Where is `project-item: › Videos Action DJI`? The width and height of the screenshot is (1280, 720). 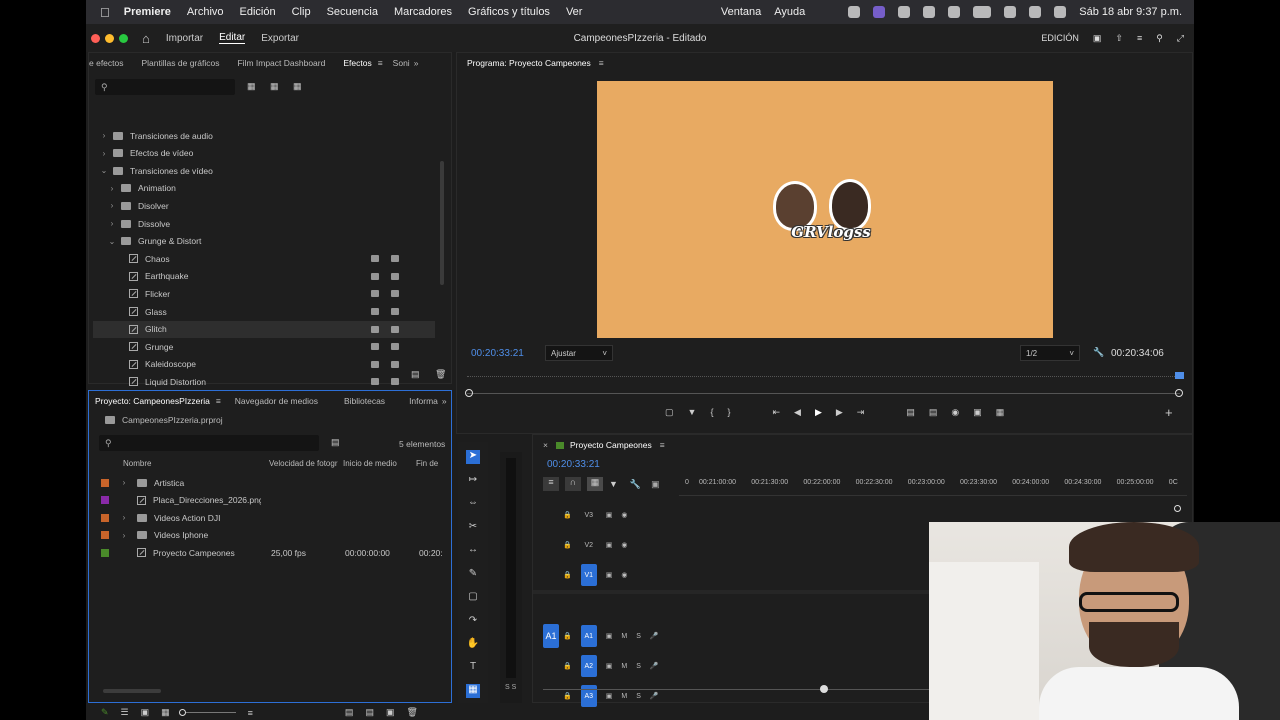
project-item: › Videos Action DJI is located at coordinates (271, 517).